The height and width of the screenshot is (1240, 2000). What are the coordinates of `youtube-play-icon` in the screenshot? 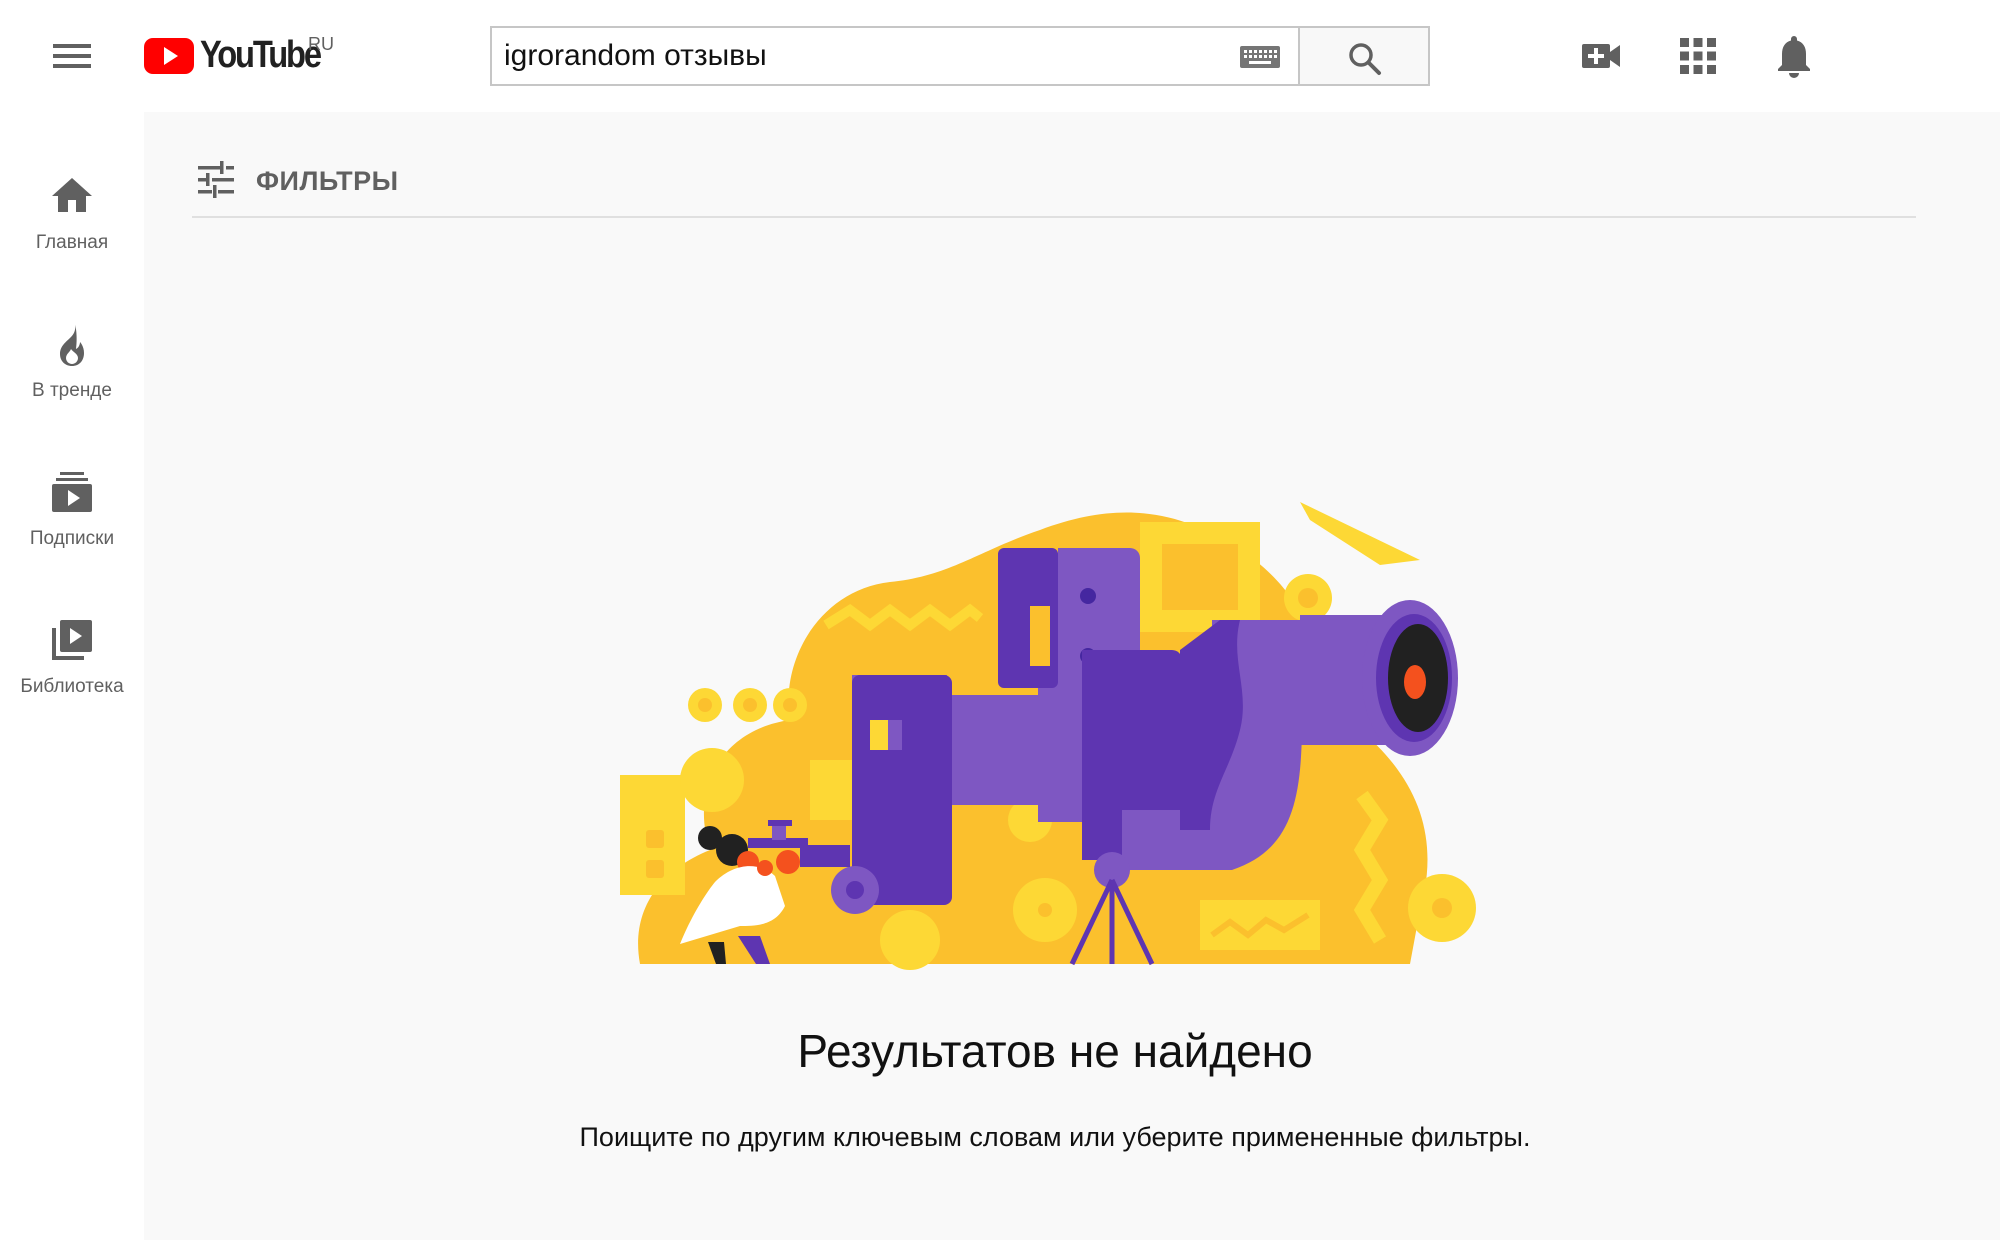 It's located at (169, 56).